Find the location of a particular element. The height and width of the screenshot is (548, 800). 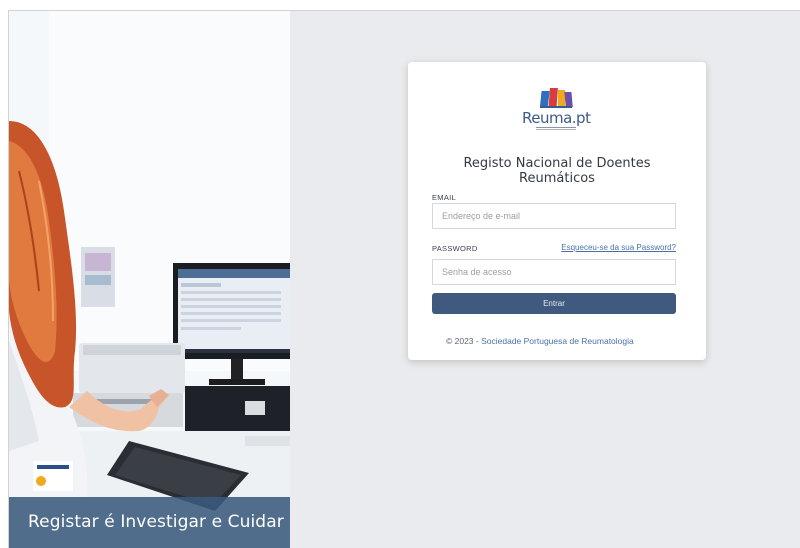

logo-tagline-lines is located at coordinates (556, 128).